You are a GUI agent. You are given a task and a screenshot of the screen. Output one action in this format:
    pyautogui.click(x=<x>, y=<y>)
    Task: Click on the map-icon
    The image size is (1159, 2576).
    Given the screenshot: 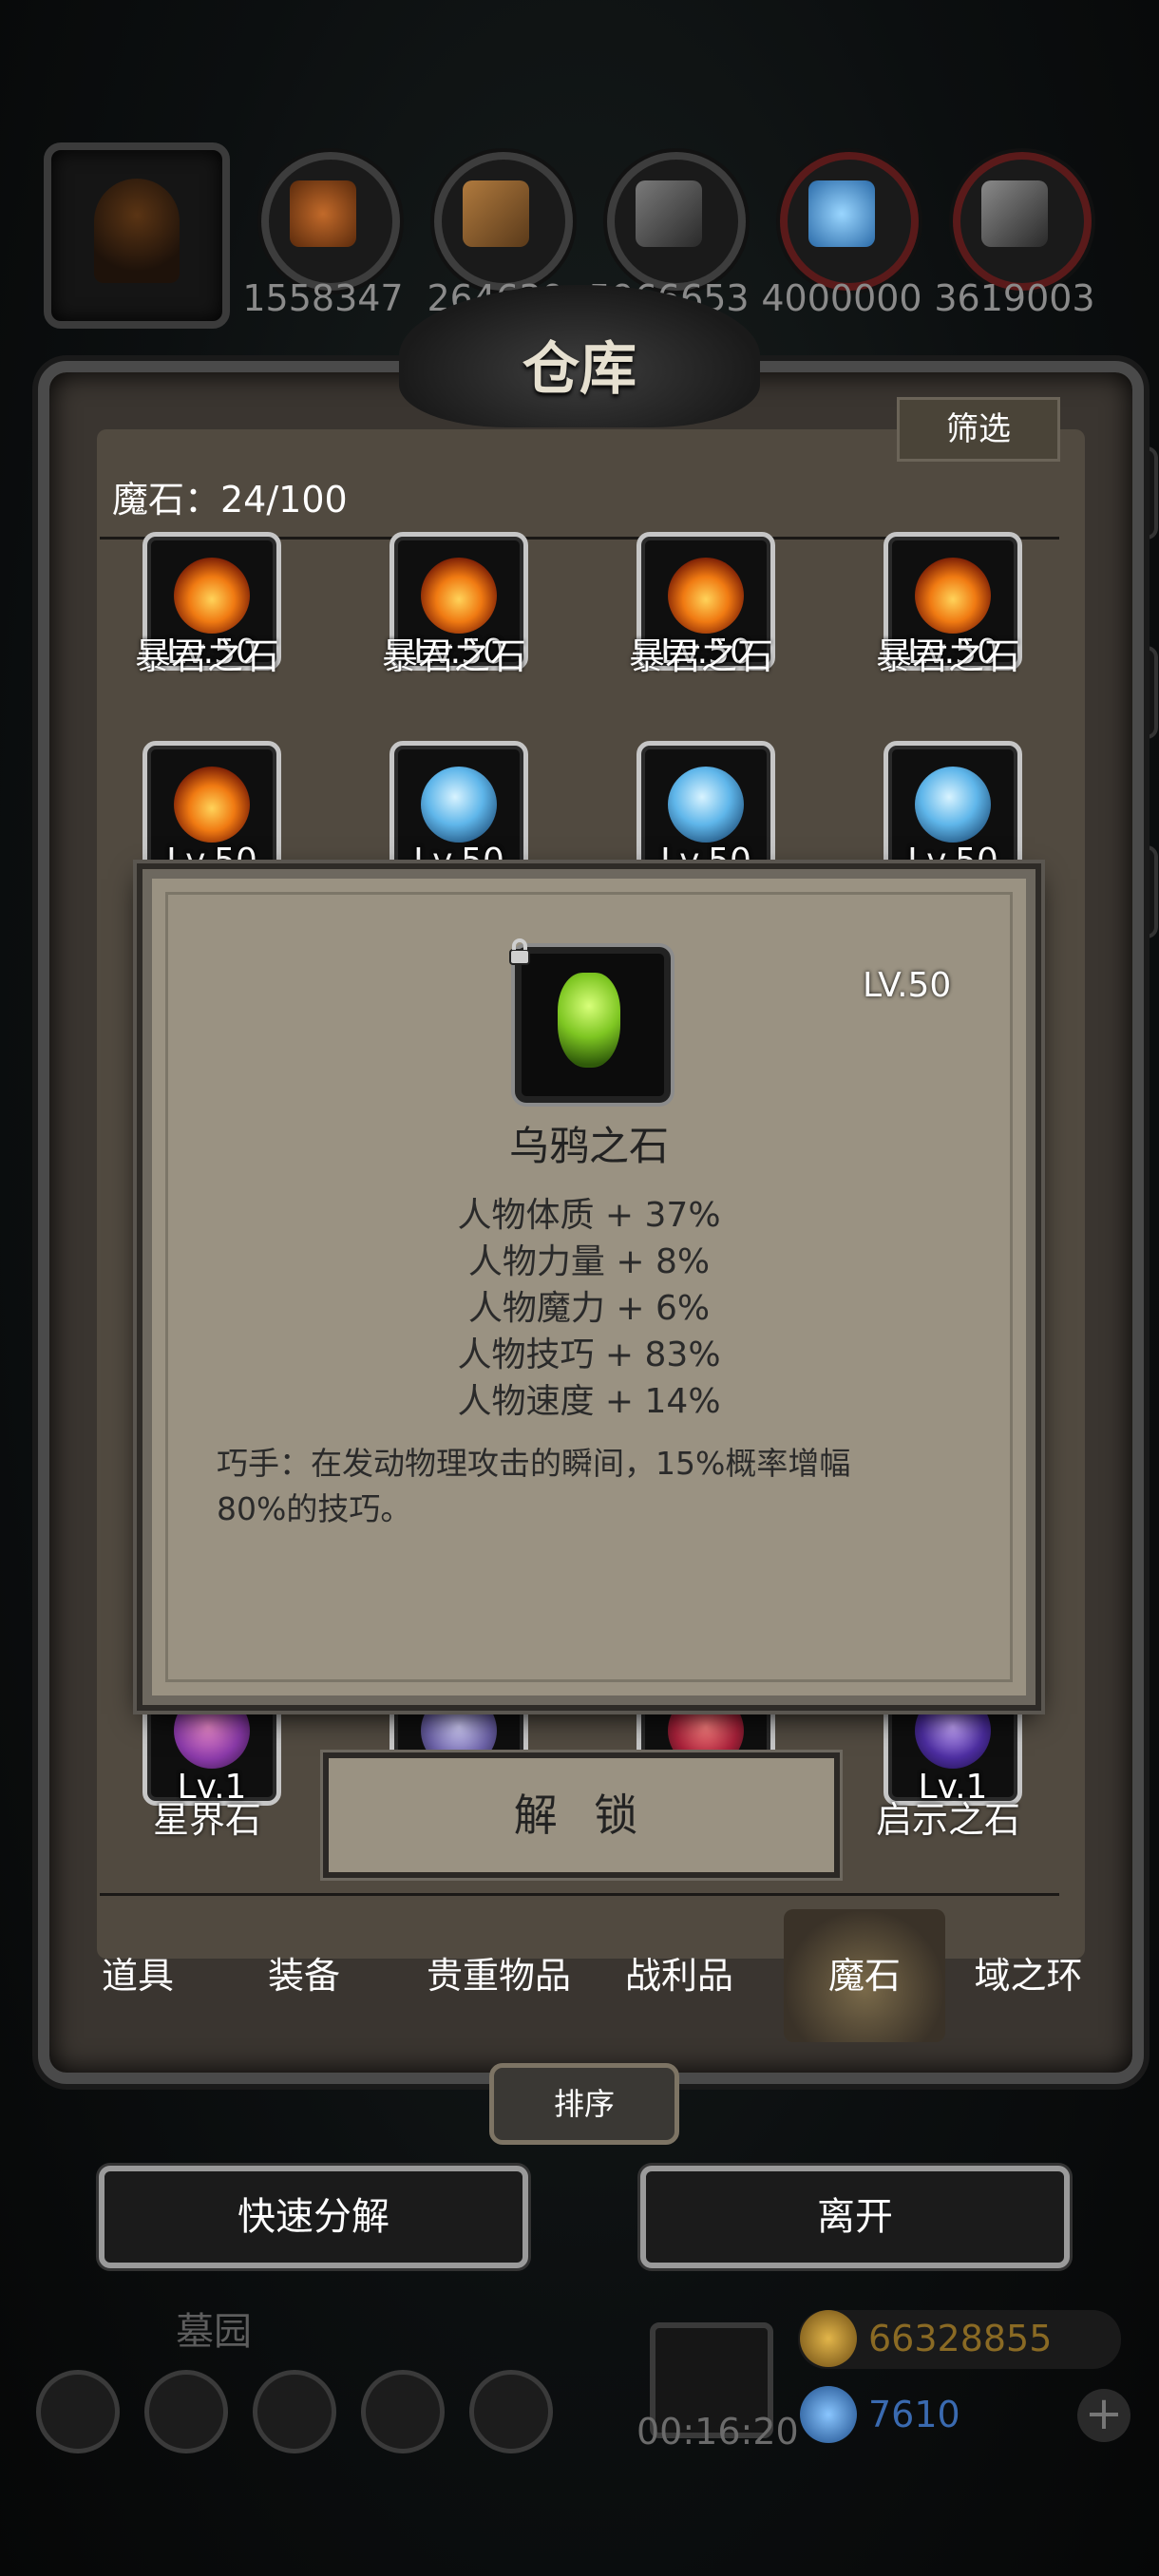 What is the action you would take?
    pyautogui.click(x=294, y=2411)
    